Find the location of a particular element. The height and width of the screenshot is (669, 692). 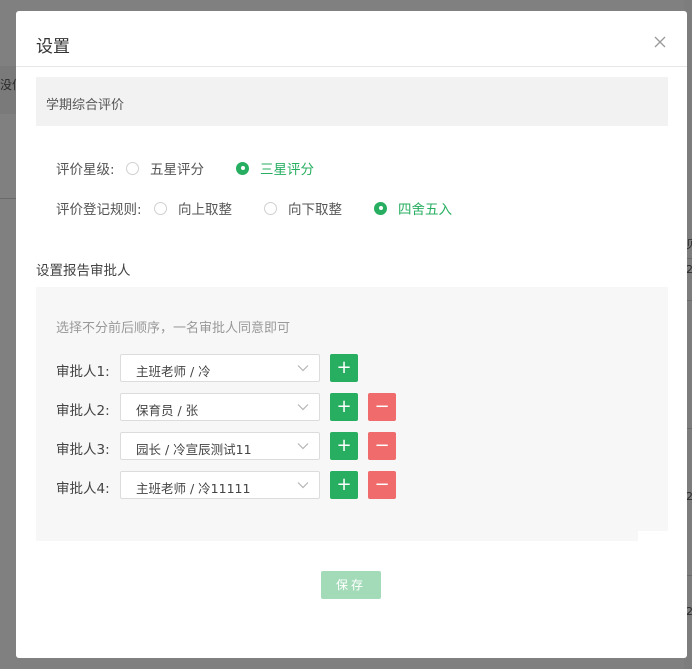

approver-row: 审批人2: 保育员 / 张 + − is located at coordinates (236, 407).